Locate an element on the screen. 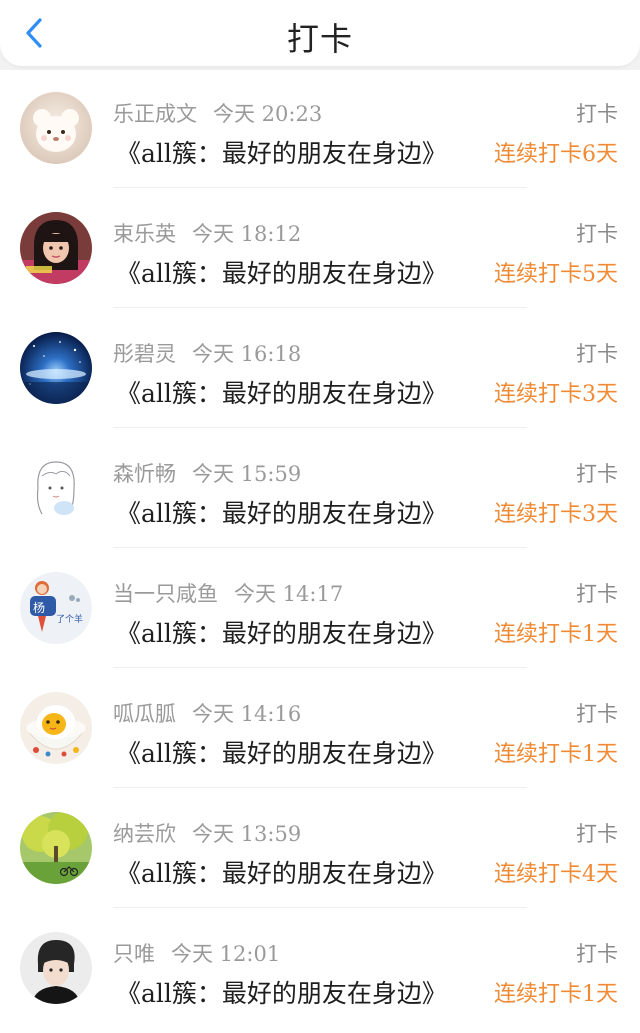 This screenshot has width=640, height=1033. checkin-time: 今天 14:16 is located at coordinates (247, 714).